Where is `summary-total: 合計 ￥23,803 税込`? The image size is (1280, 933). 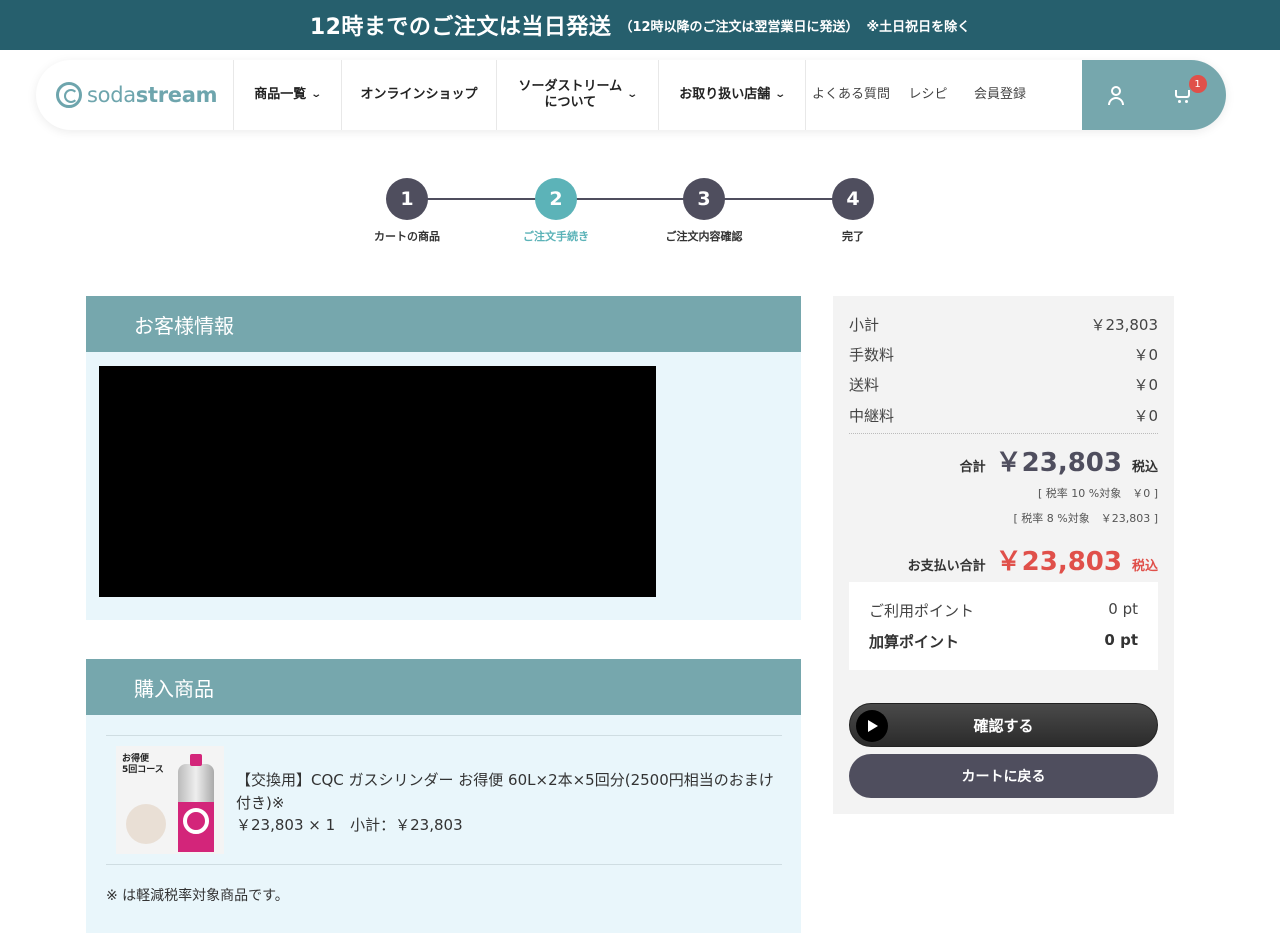 summary-total: 合計 ￥23,803 税込 is located at coordinates (1059, 460).